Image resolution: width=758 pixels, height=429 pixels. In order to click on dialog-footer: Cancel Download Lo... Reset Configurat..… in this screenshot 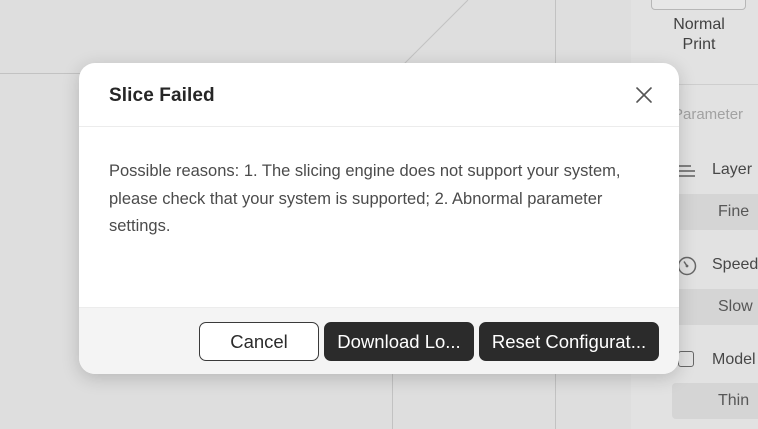, I will do `click(379, 340)`.